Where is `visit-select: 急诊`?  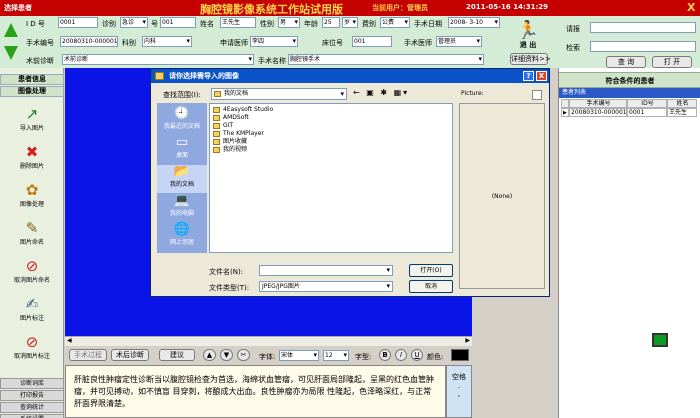
visit-select: 急诊 is located at coordinates (134, 22).